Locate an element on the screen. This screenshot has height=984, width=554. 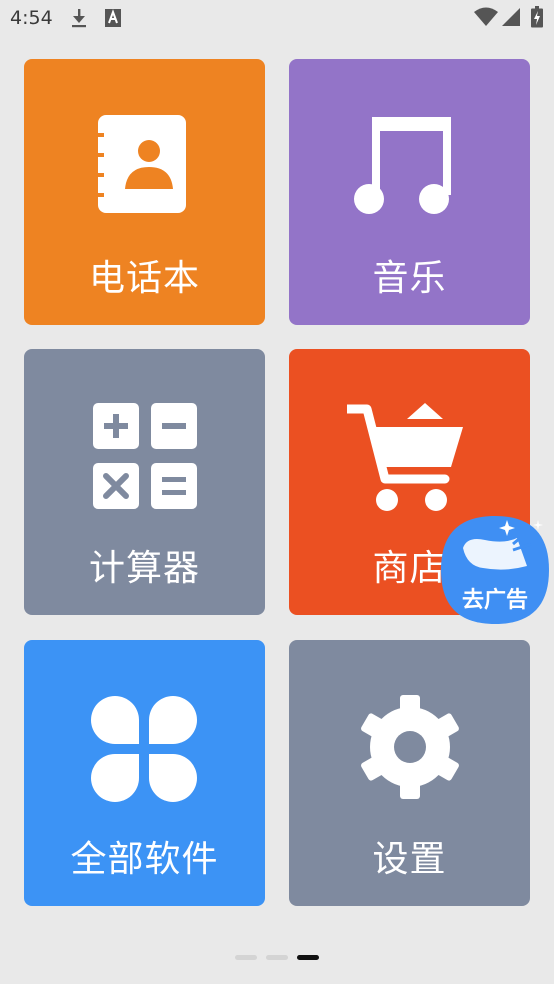
tile-label-settings: 设置 is located at coordinates (409, 859).